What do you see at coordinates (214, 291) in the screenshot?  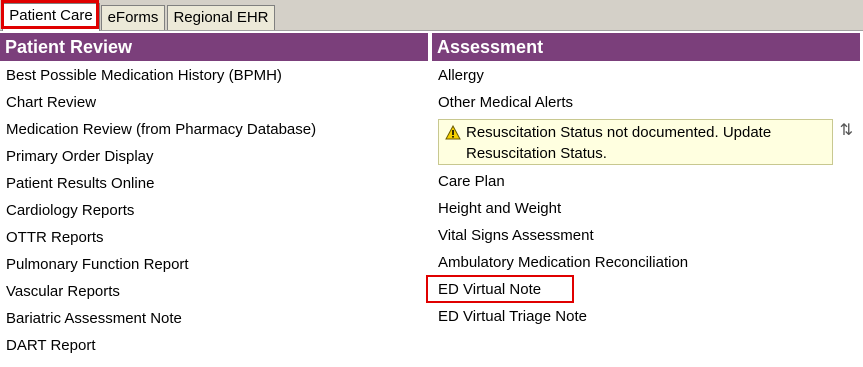 I see `link-vascular-reports: Vascular Reports` at bounding box center [214, 291].